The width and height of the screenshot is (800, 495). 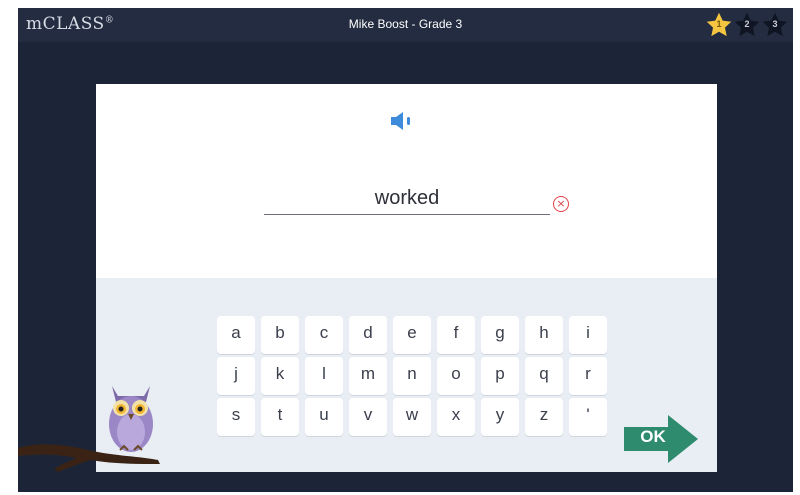 I want to click on key-t: t, so click(x=280, y=417).